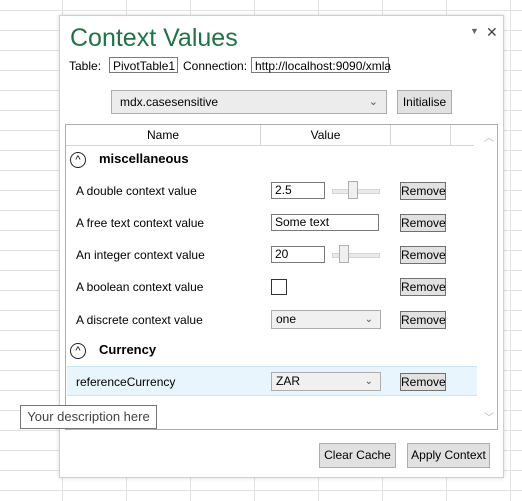  I want to click on free-text-input: Some text, so click(325, 222).